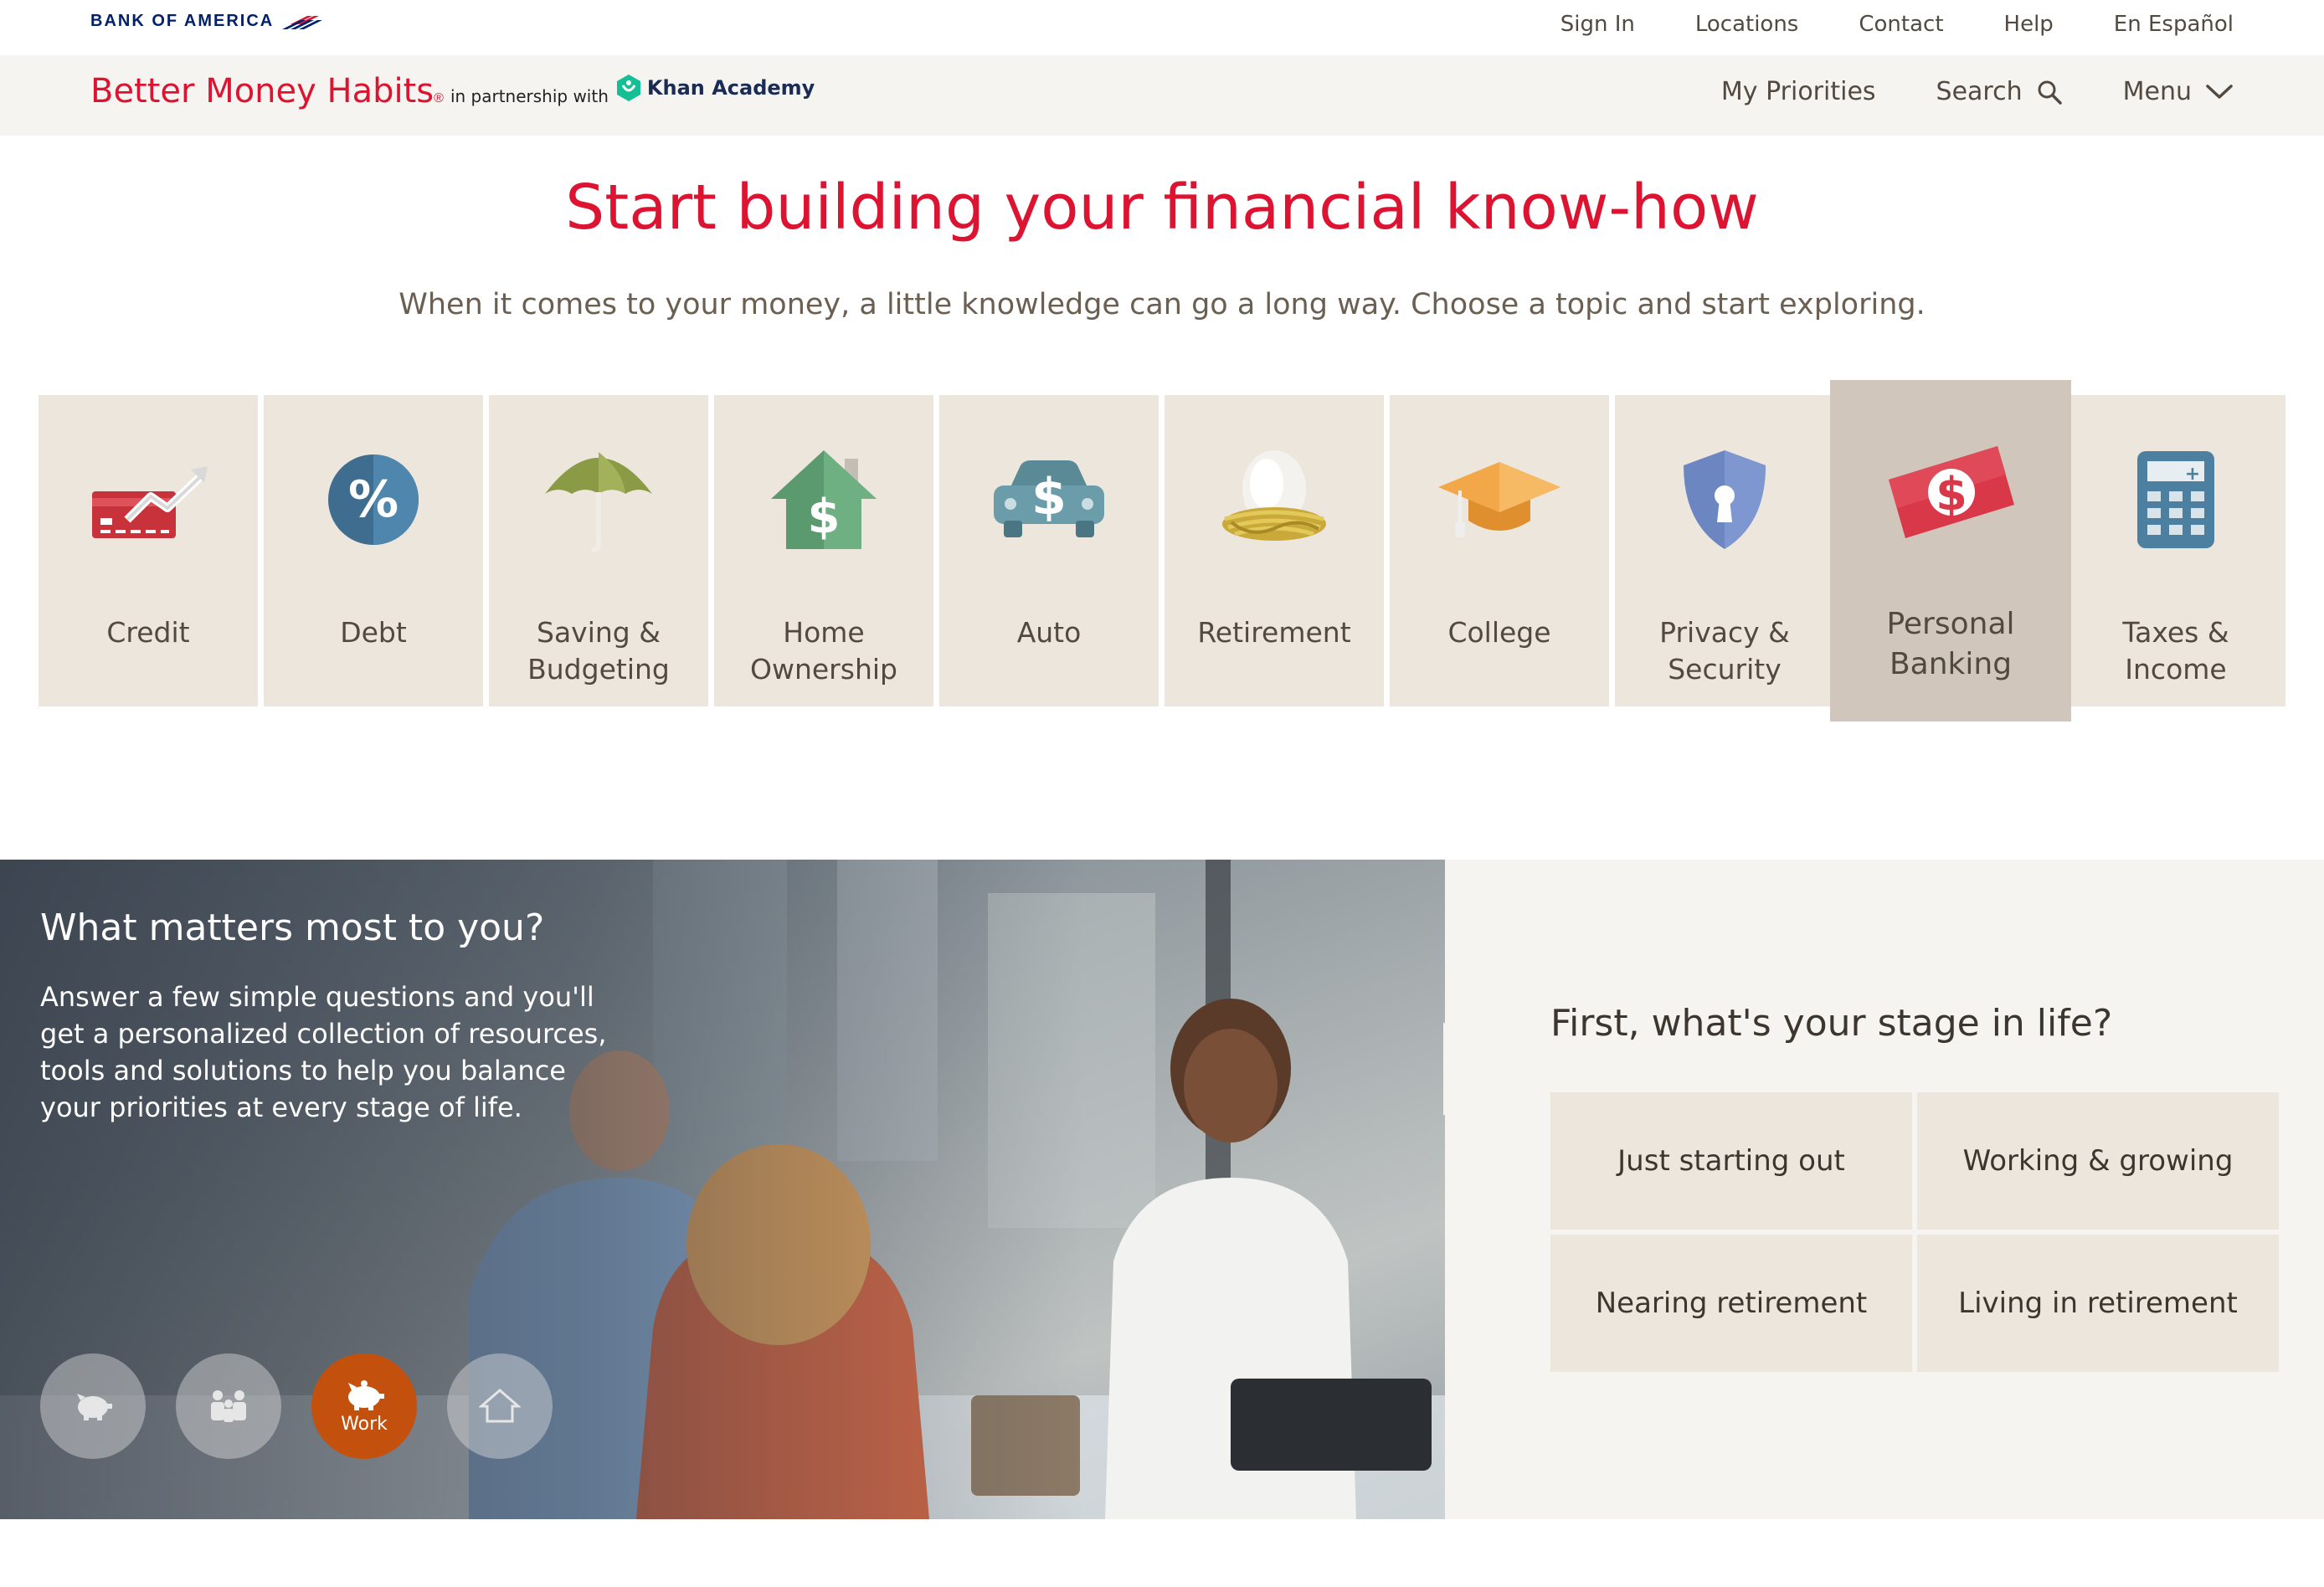 The width and height of the screenshot is (2324, 1587). I want to click on bank-of-america-logo: BANK OF AMERICA, so click(208, 21).